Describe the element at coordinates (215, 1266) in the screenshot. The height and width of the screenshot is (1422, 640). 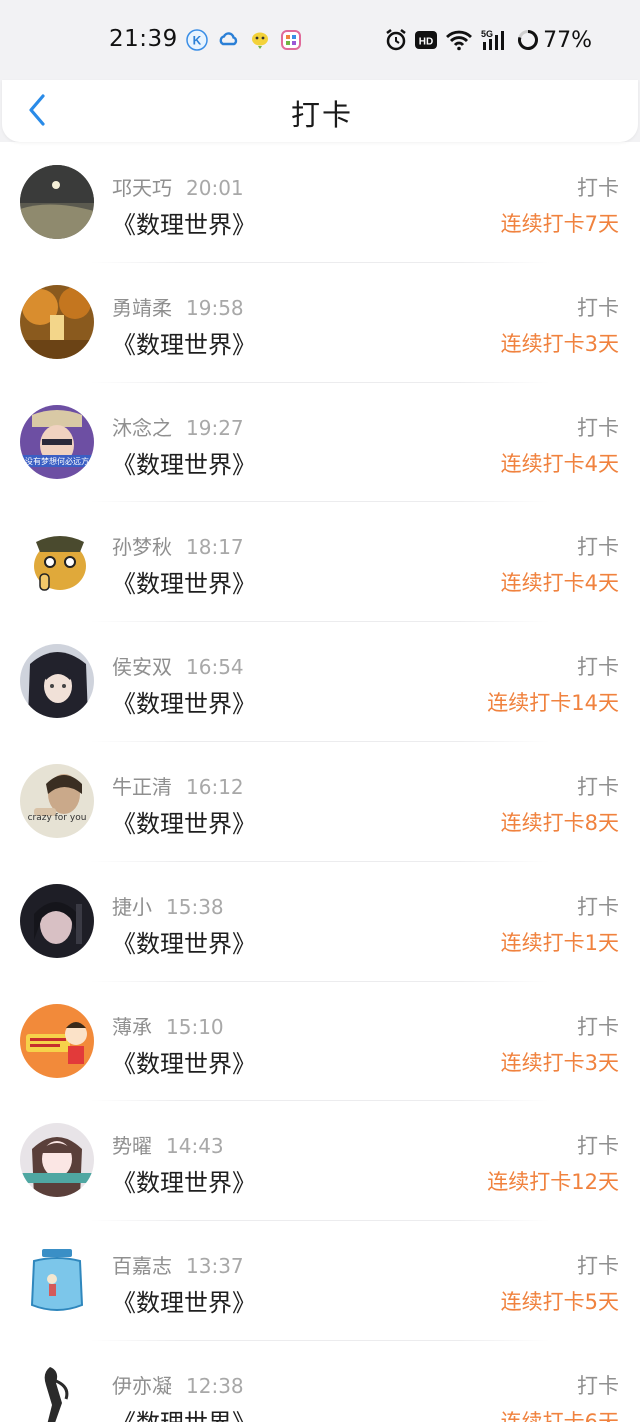
I see `checkin-time: 13:37` at that location.